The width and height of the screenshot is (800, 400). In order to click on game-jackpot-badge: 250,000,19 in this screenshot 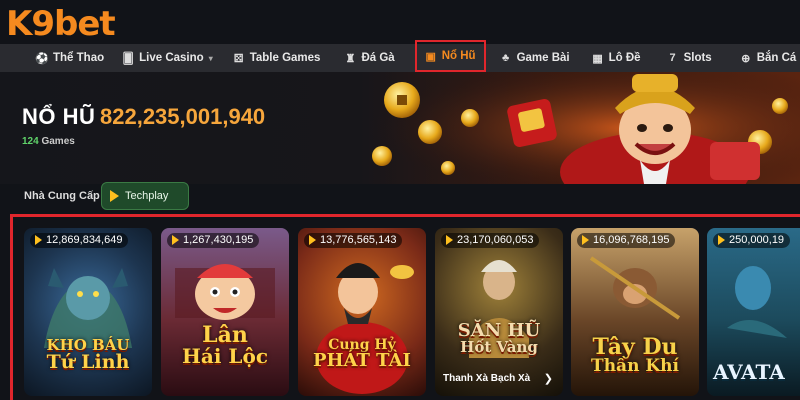, I will do `click(752, 240)`.